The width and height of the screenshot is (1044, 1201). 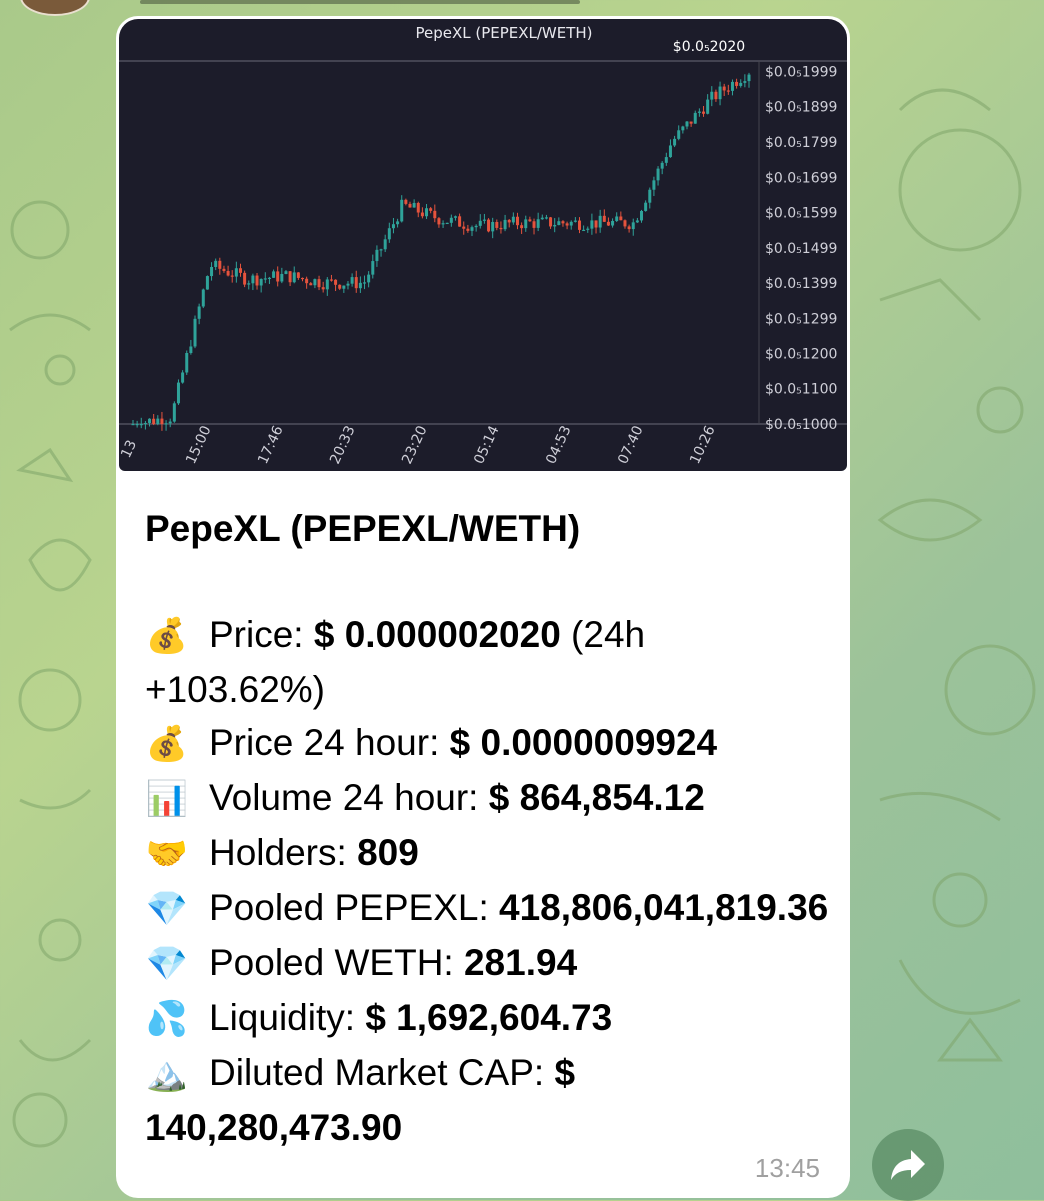 What do you see at coordinates (349, 797) in the screenshot?
I see `volume-label: Volume 24 hour:` at bounding box center [349, 797].